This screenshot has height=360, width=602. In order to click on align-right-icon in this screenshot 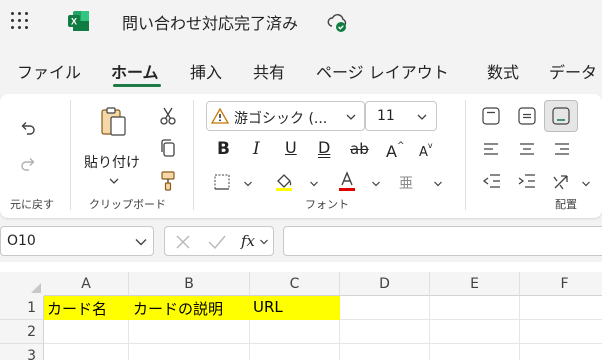, I will do `click(562, 149)`.